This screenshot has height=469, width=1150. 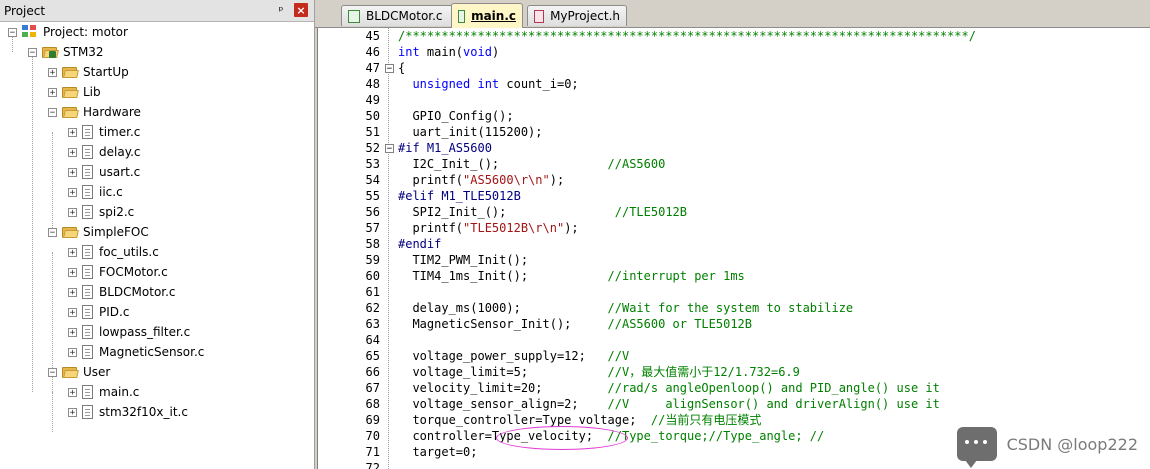 What do you see at coordinates (470, 132) in the screenshot?
I see `code-line: uart_init(115200);` at bounding box center [470, 132].